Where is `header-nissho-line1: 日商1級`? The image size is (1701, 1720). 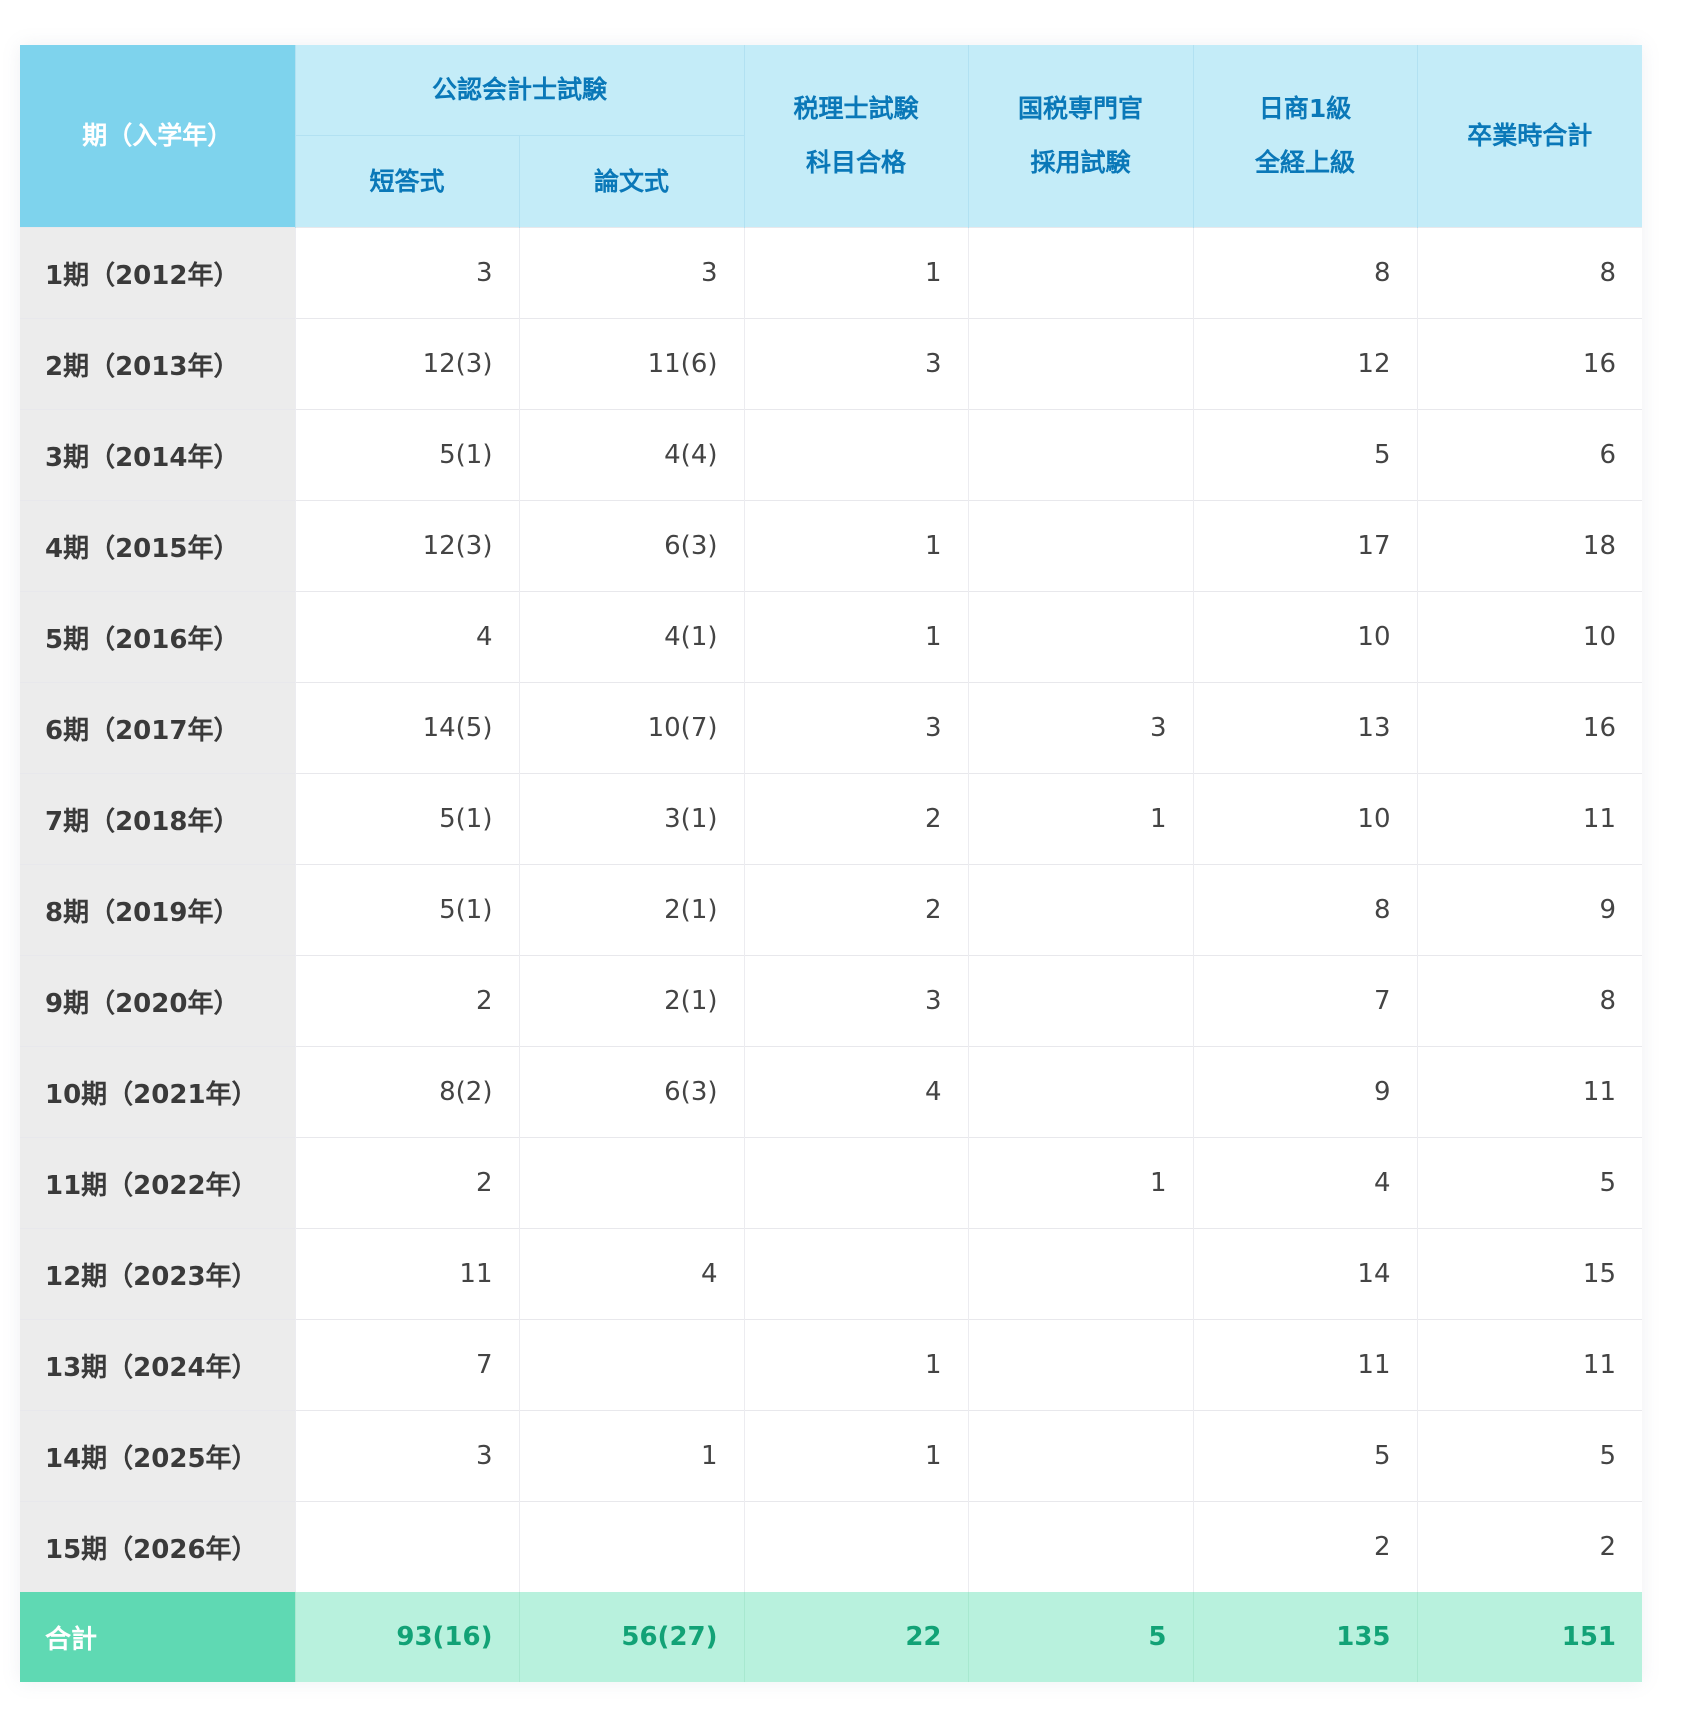
header-nissho-line1: 日商1級 is located at coordinates (1305, 108).